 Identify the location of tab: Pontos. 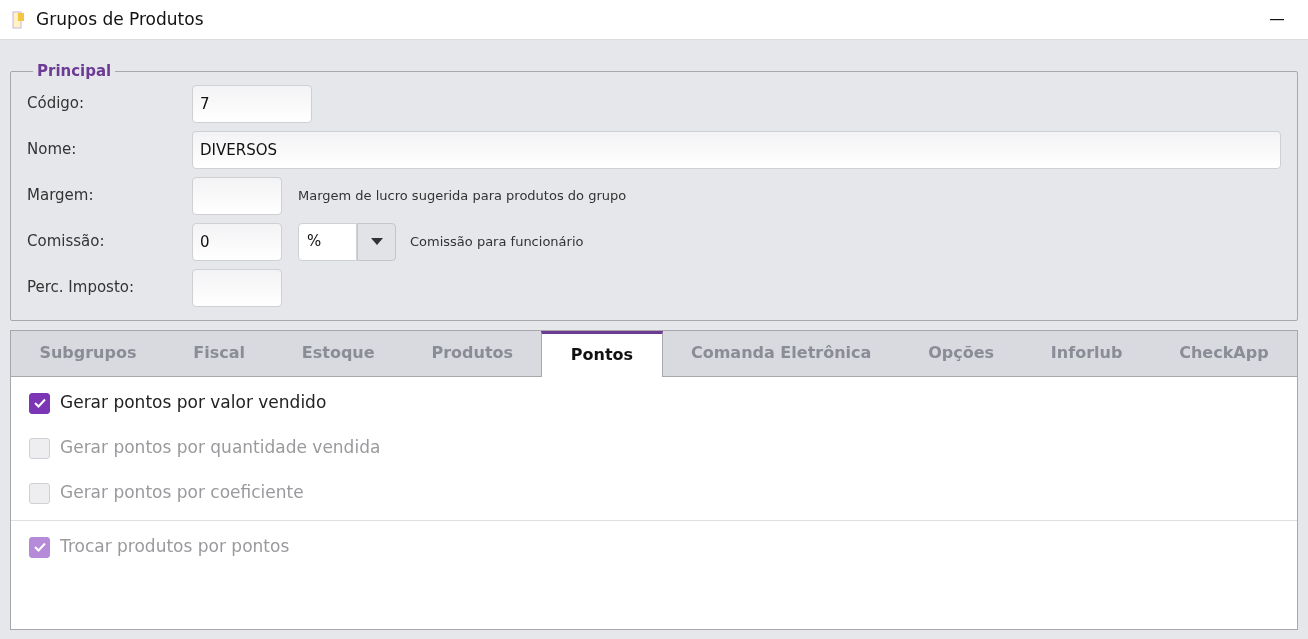
(602, 353).